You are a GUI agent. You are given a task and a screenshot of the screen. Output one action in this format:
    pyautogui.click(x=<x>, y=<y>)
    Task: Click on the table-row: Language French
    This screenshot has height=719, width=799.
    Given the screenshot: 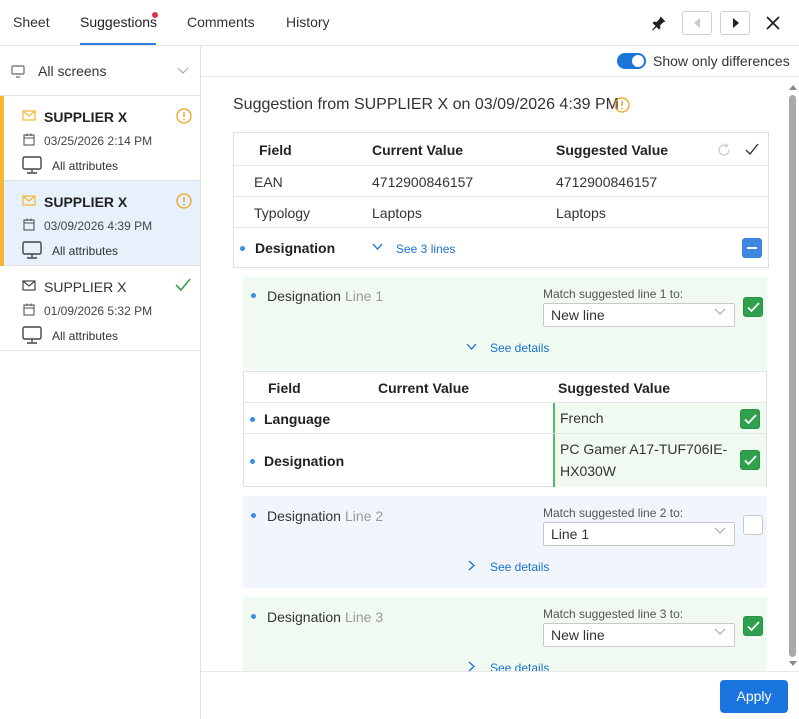 What is the action you would take?
    pyautogui.click(x=505, y=418)
    